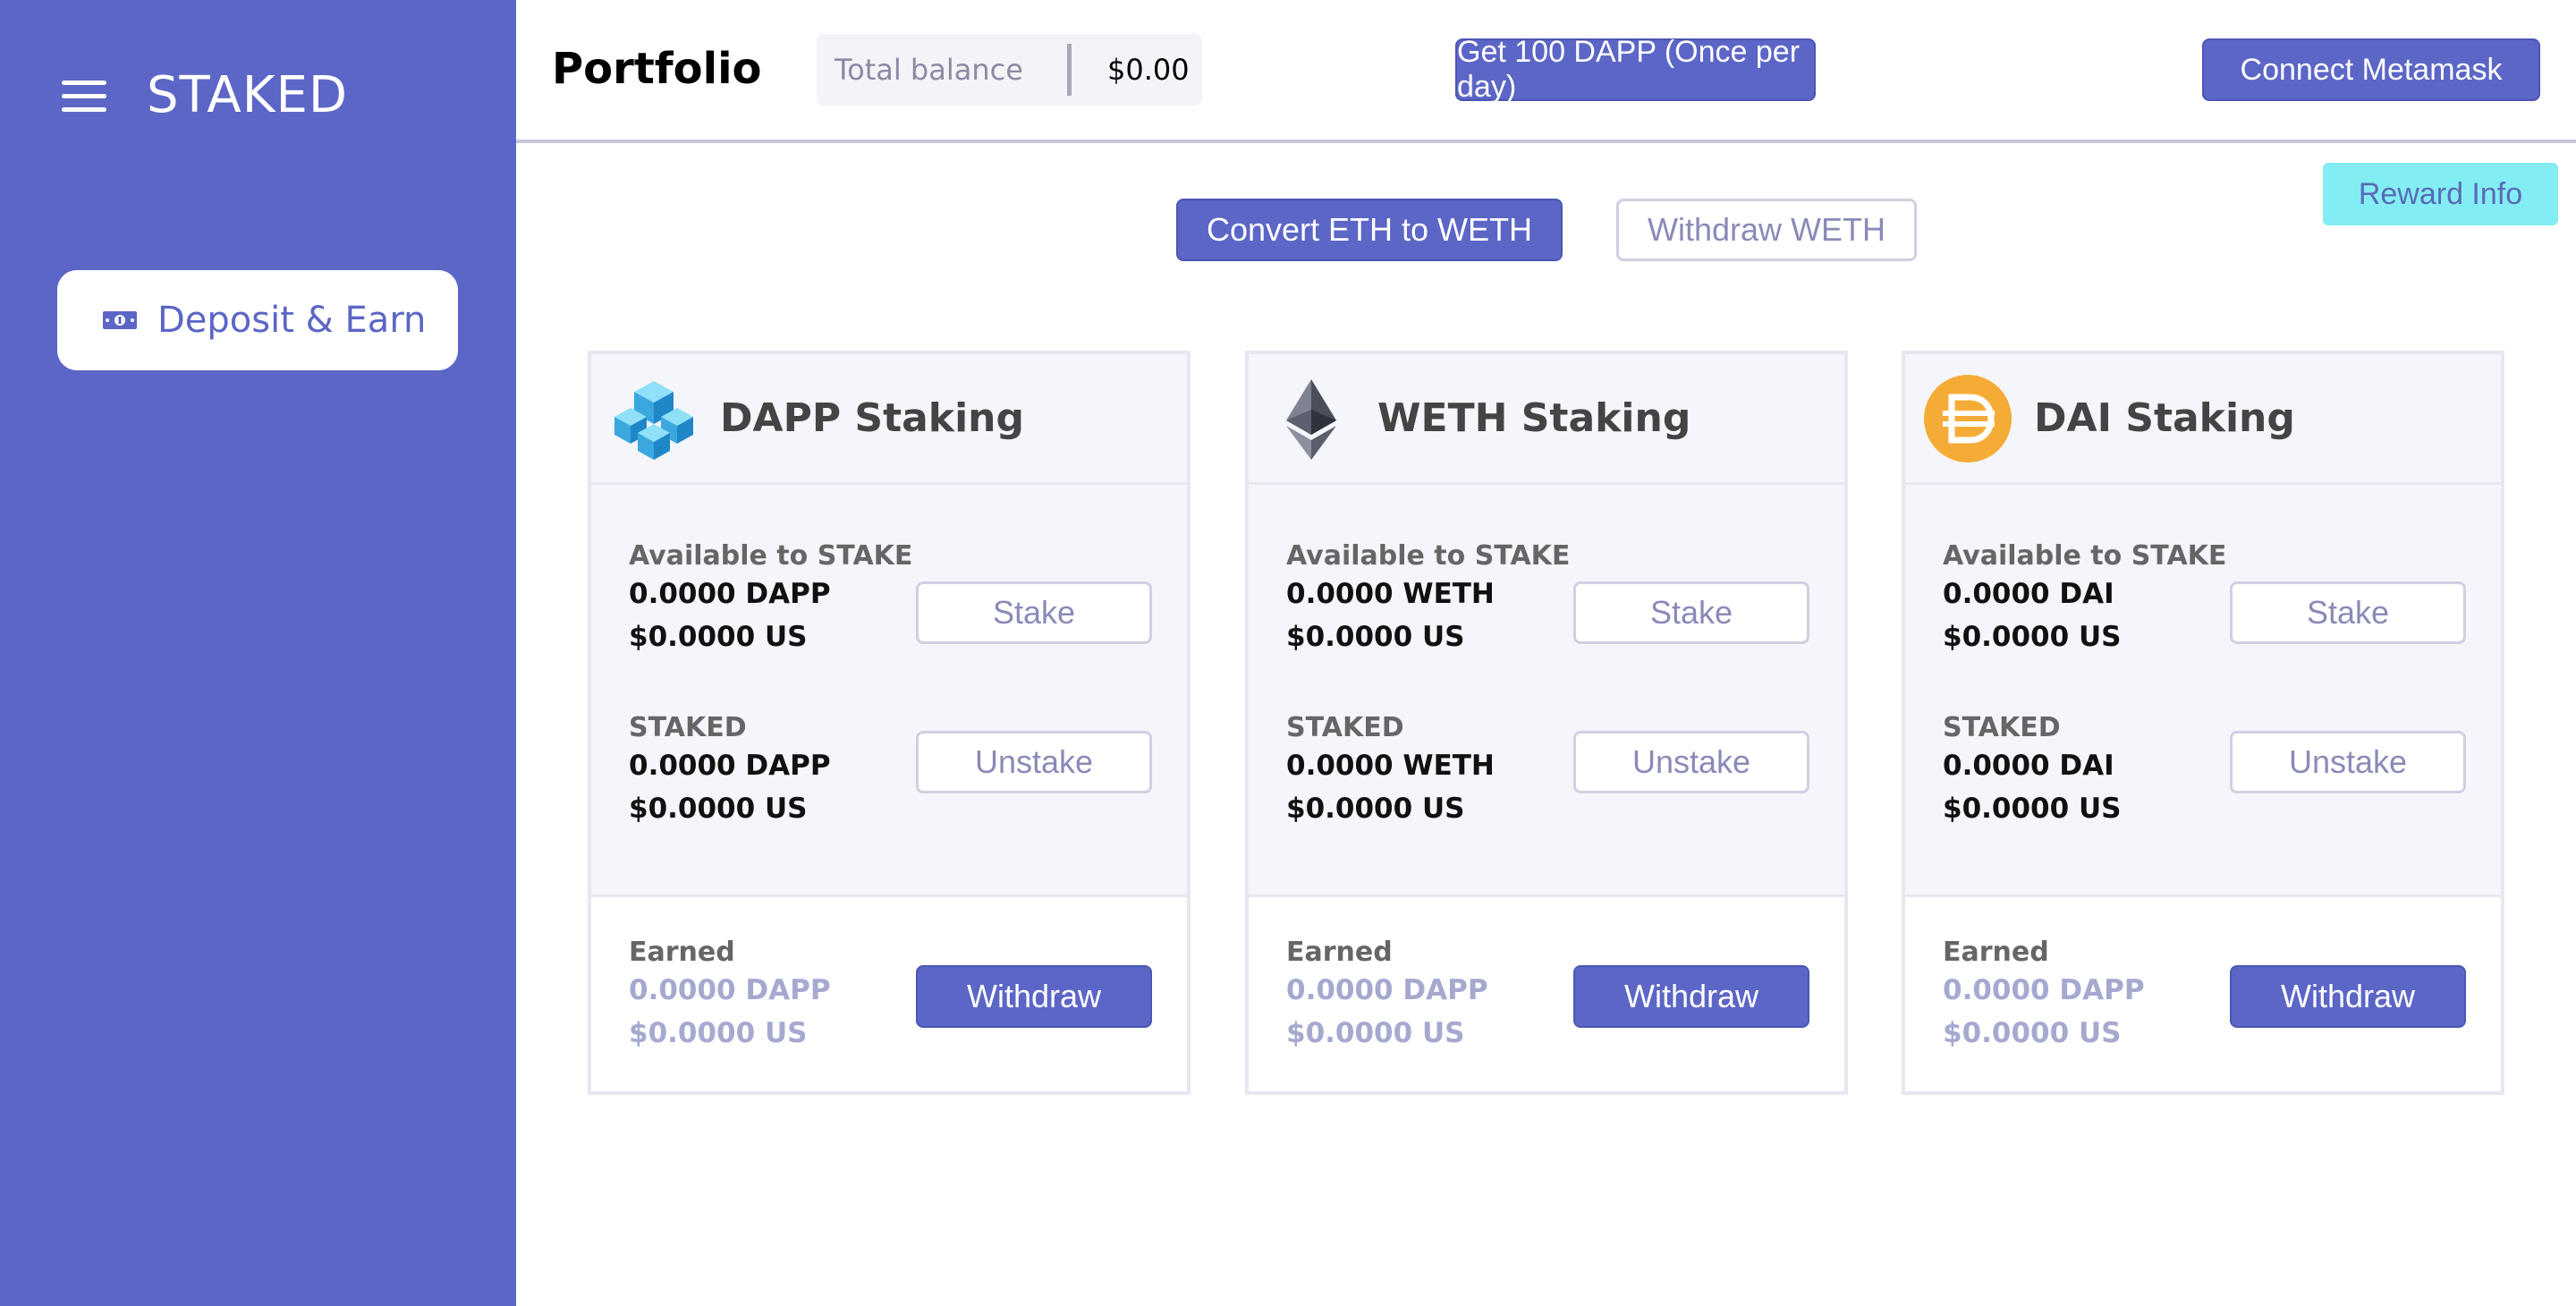 The width and height of the screenshot is (2576, 1306). Describe the element at coordinates (1369, 230) in the screenshot. I see `convert-eth-to-weth-button: Convert ETH to WETH` at that location.